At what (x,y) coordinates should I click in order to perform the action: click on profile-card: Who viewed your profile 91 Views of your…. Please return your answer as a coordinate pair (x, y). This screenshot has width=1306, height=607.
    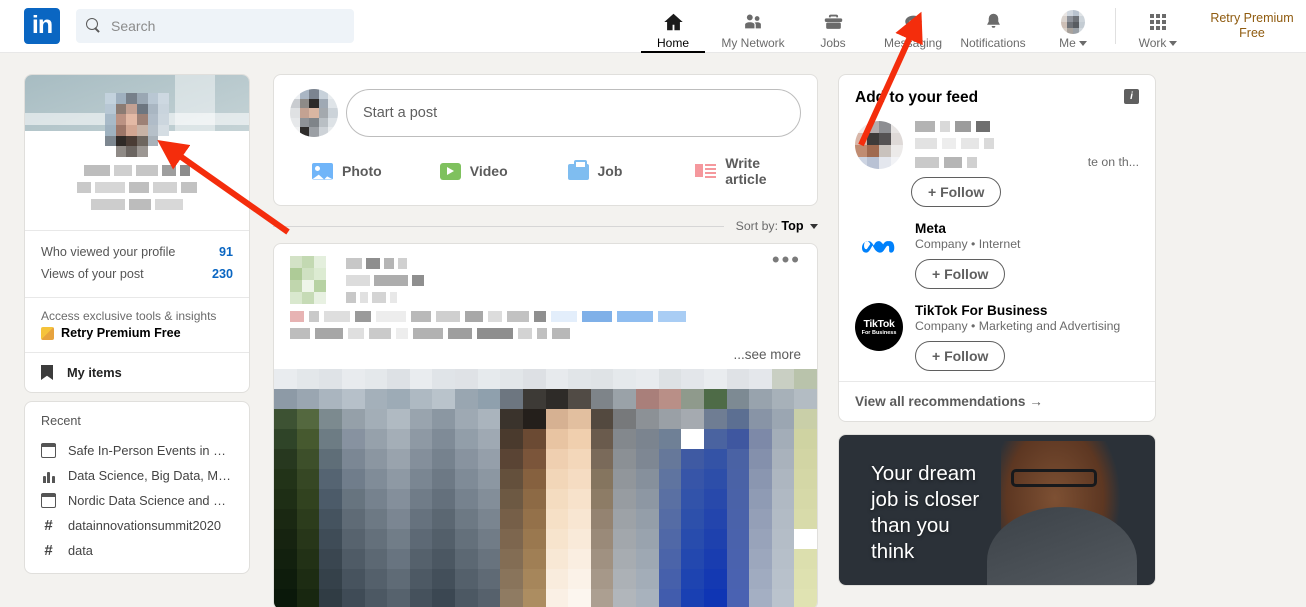
    Looking at the image, I should click on (137, 233).